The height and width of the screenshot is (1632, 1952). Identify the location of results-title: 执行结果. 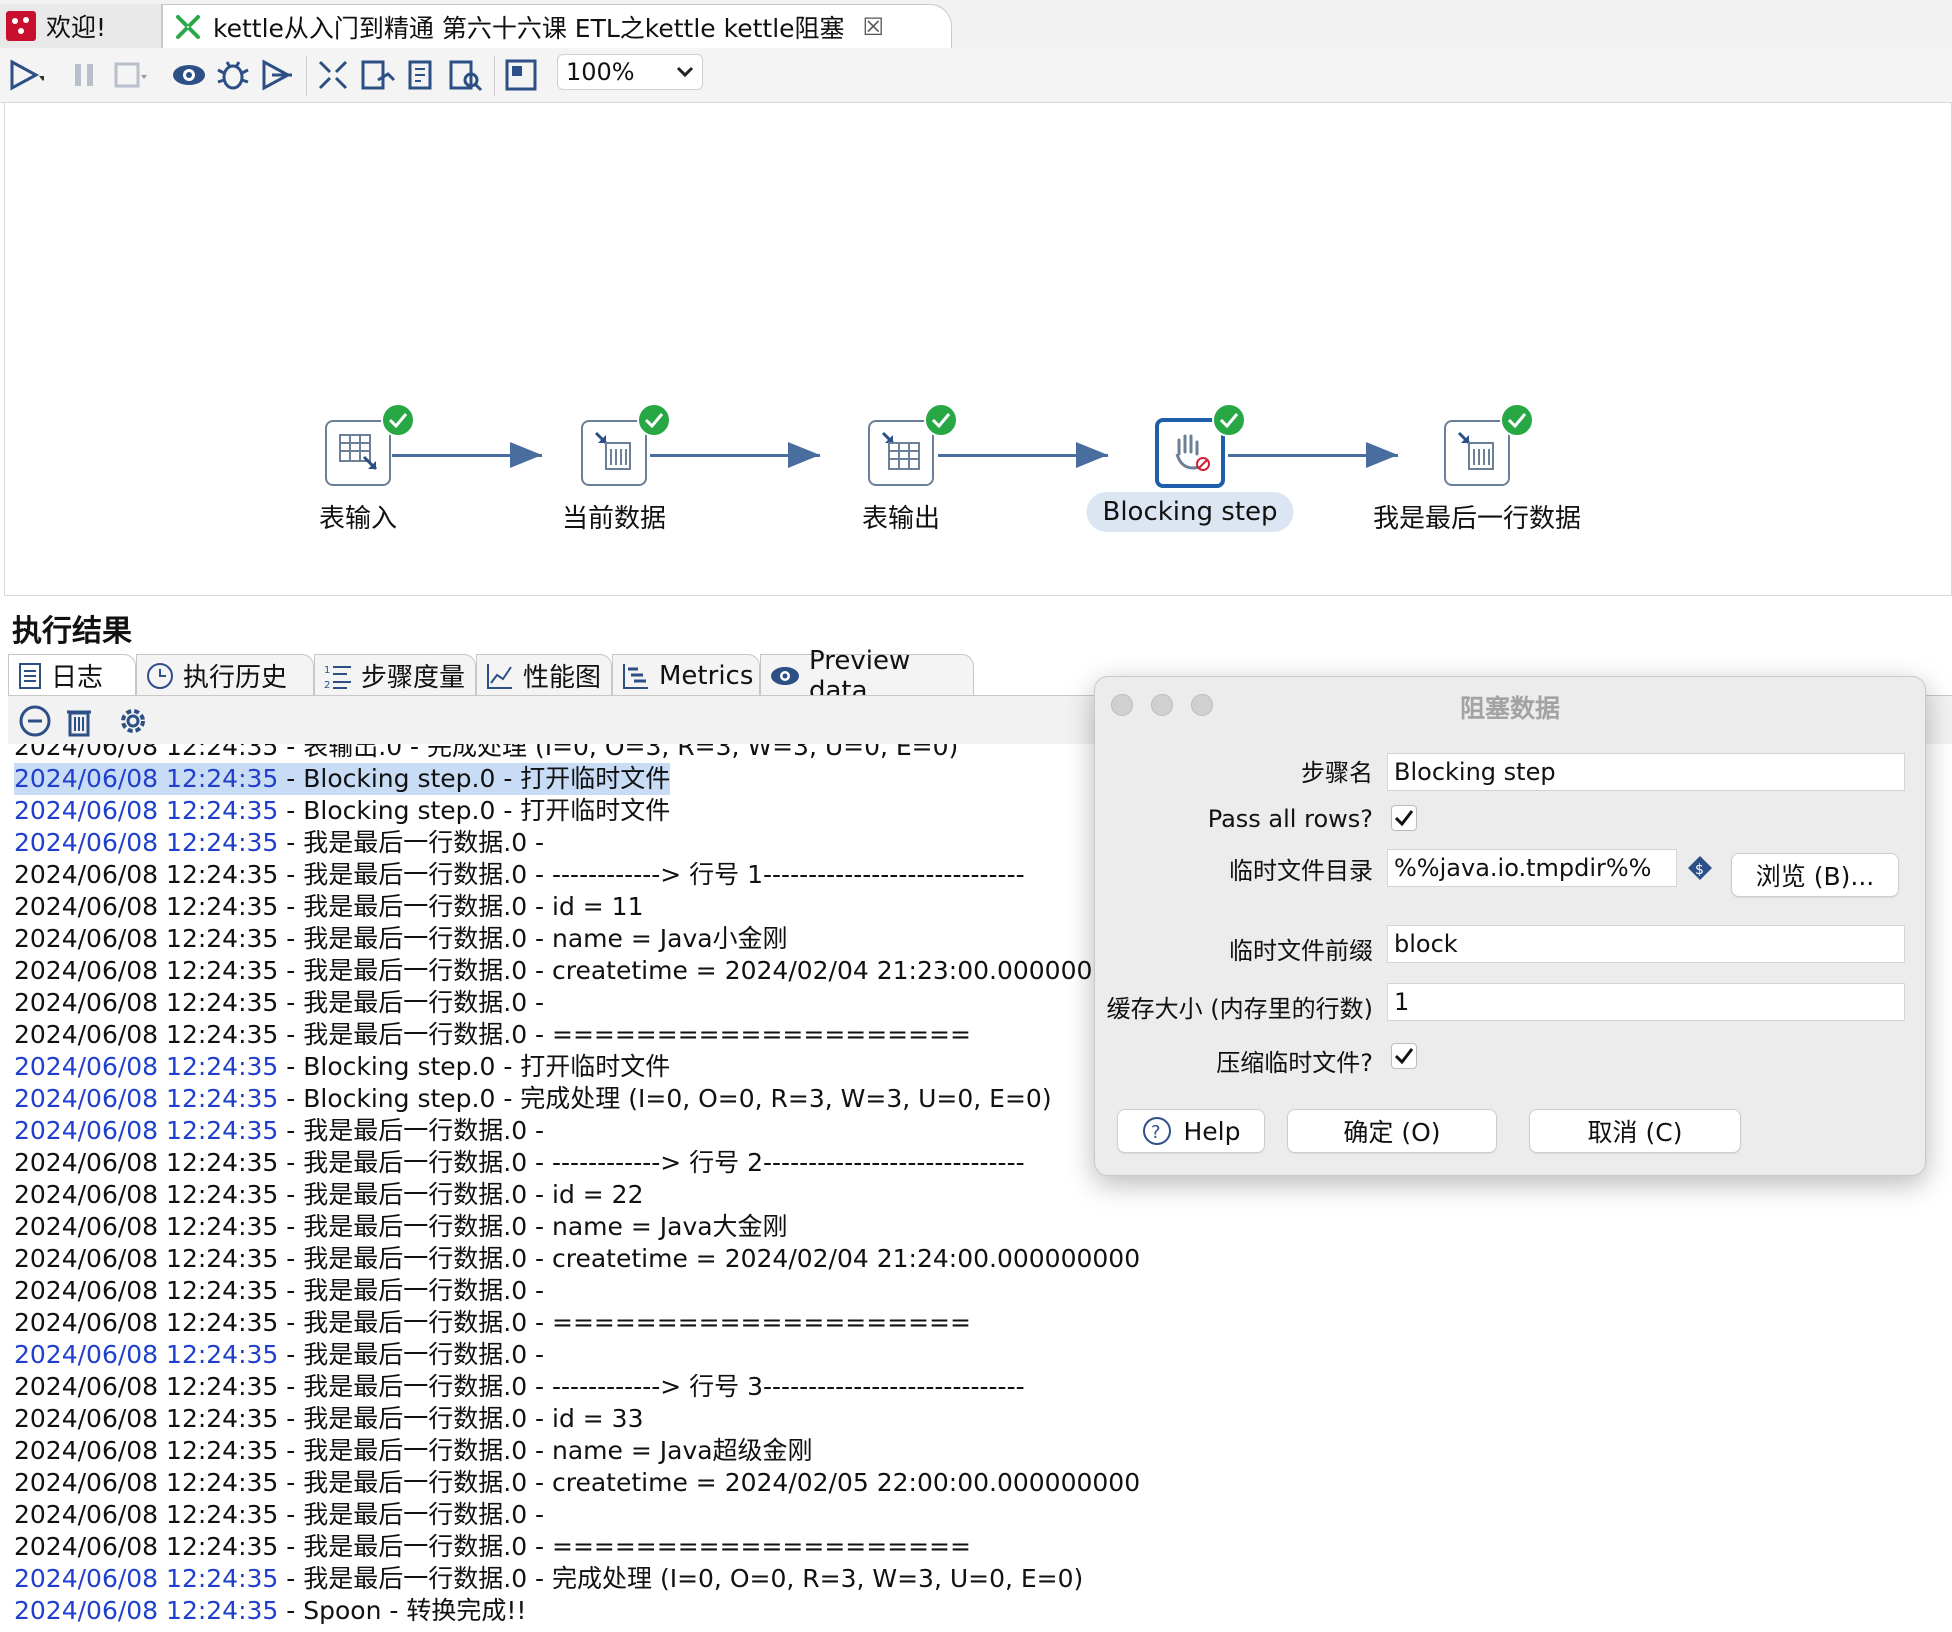
(72, 631).